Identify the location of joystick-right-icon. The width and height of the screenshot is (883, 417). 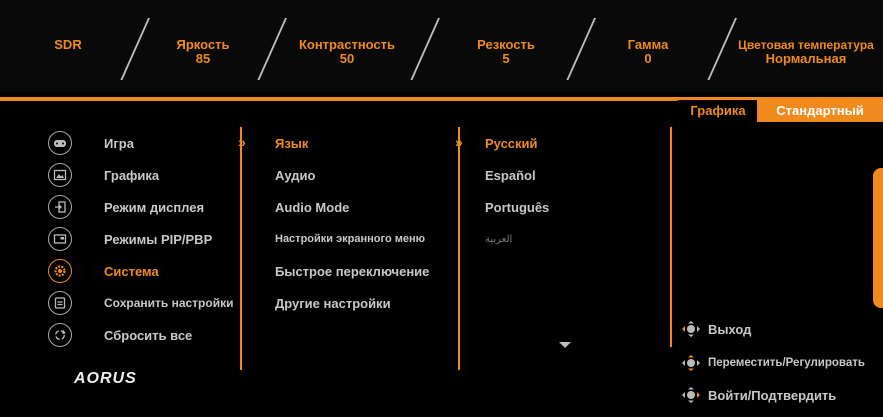
(691, 395).